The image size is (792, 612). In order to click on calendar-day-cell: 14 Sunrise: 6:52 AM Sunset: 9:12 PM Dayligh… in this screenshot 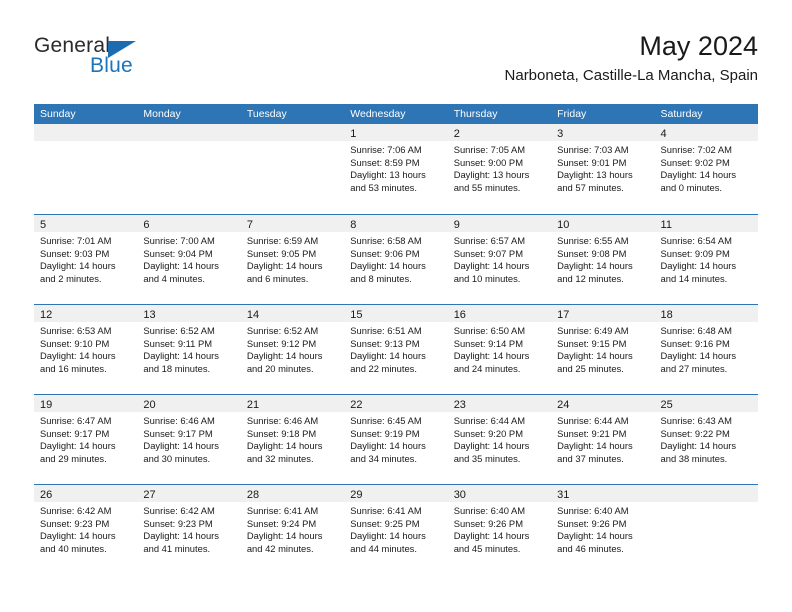, I will do `click(292, 349)`.